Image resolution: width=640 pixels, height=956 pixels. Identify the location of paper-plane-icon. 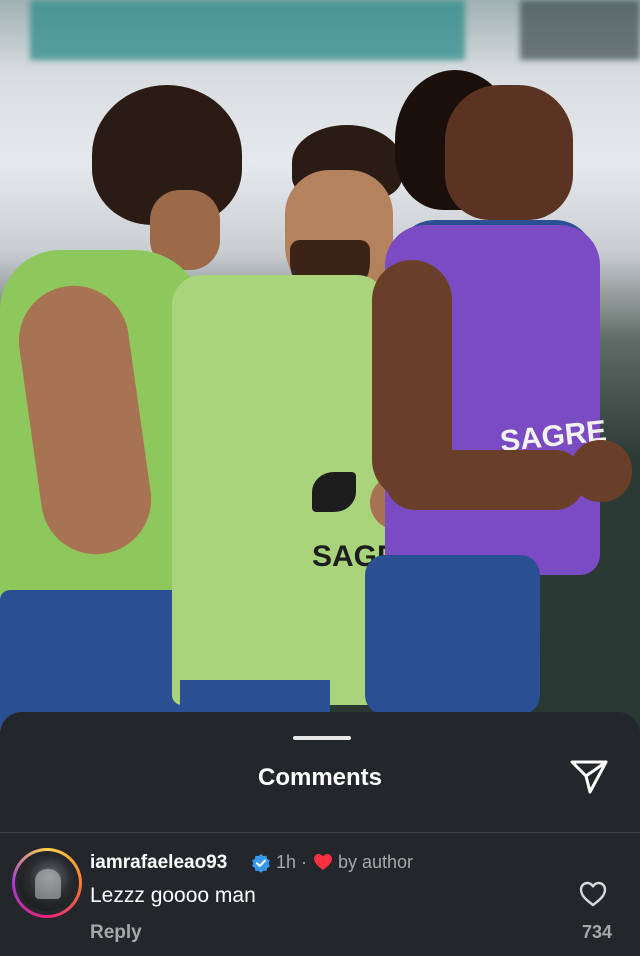
(589, 777).